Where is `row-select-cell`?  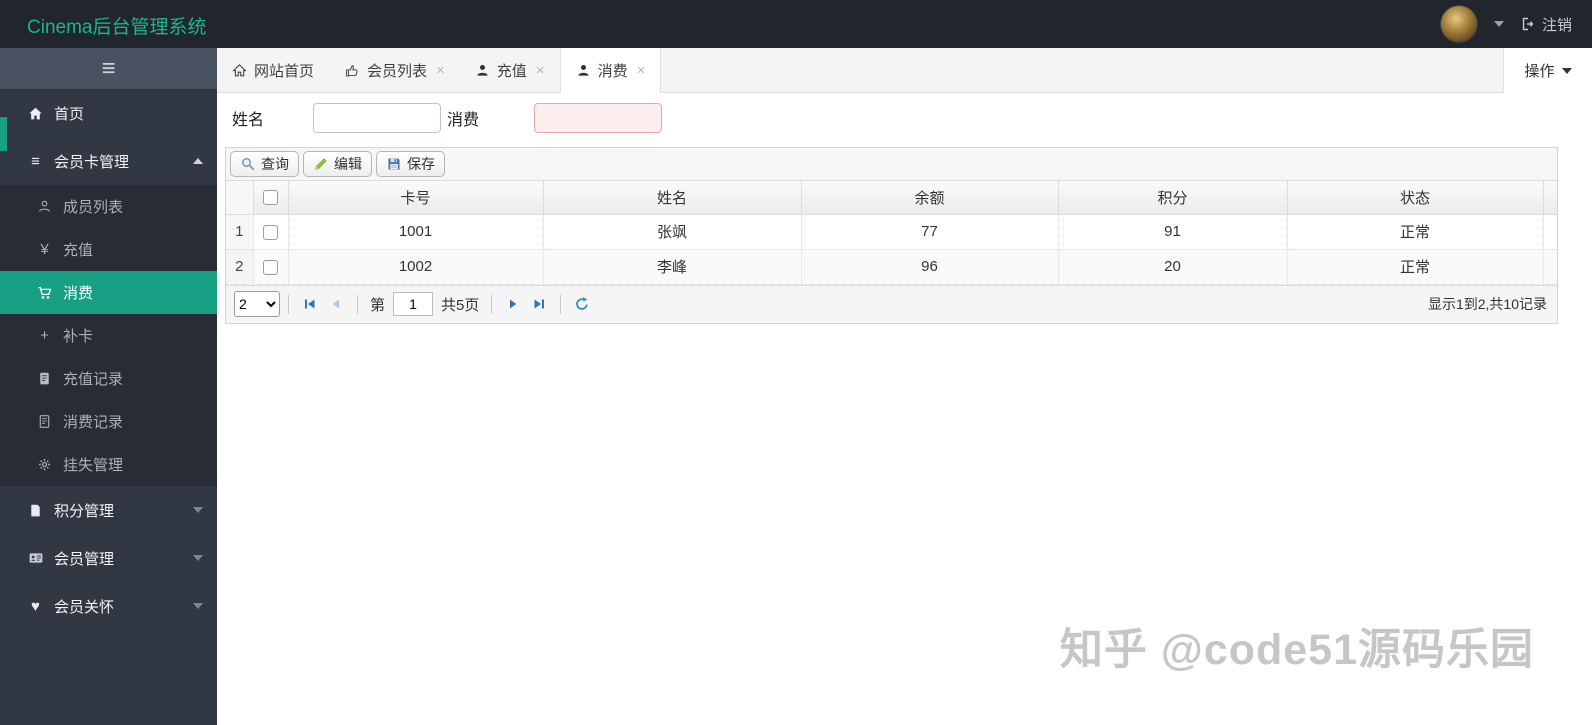 row-select-cell is located at coordinates (271, 232).